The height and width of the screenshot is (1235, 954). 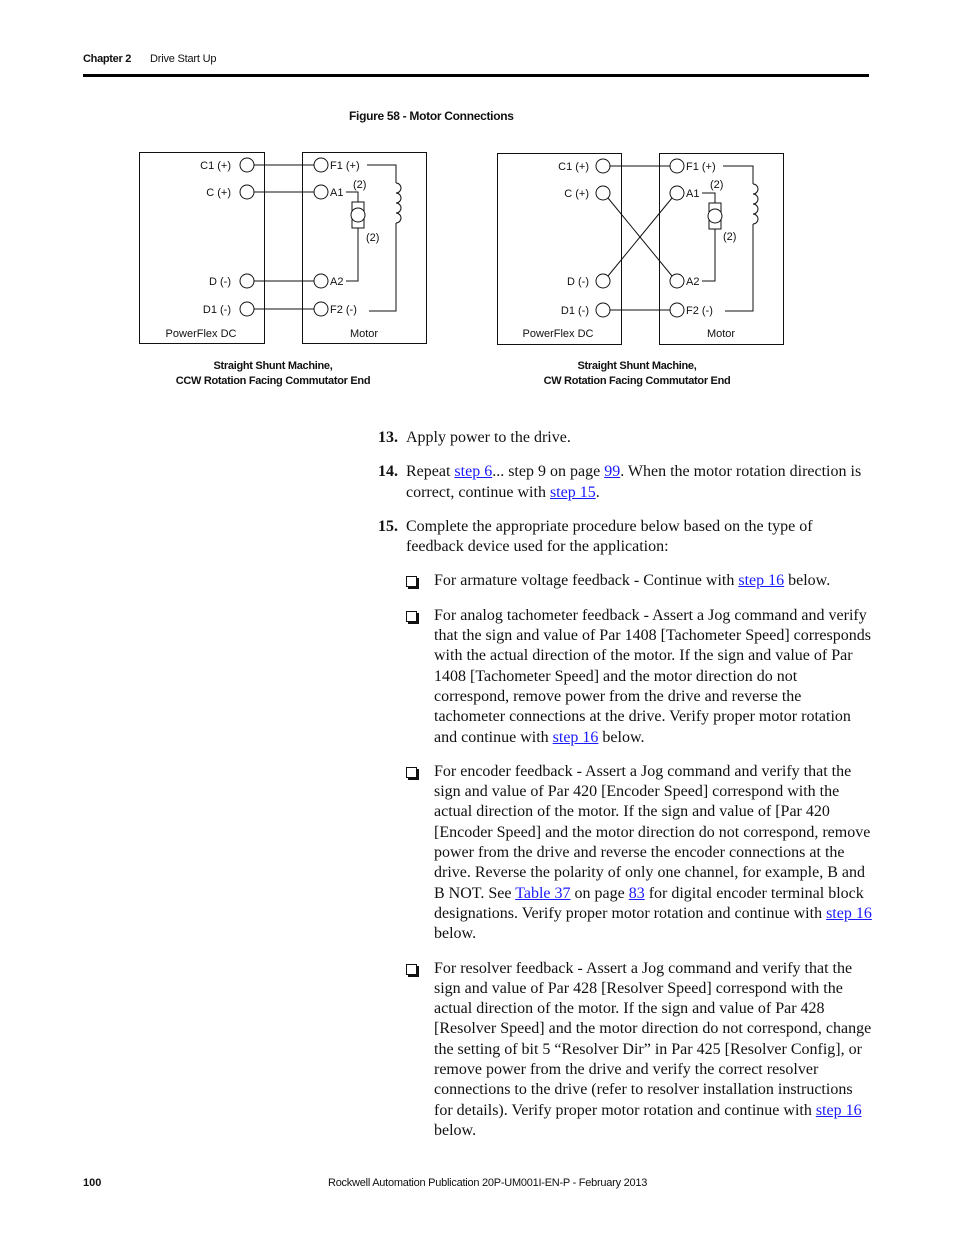 What do you see at coordinates (388, 437) in the screenshot?
I see `step-number: 13.` at bounding box center [388, 437].